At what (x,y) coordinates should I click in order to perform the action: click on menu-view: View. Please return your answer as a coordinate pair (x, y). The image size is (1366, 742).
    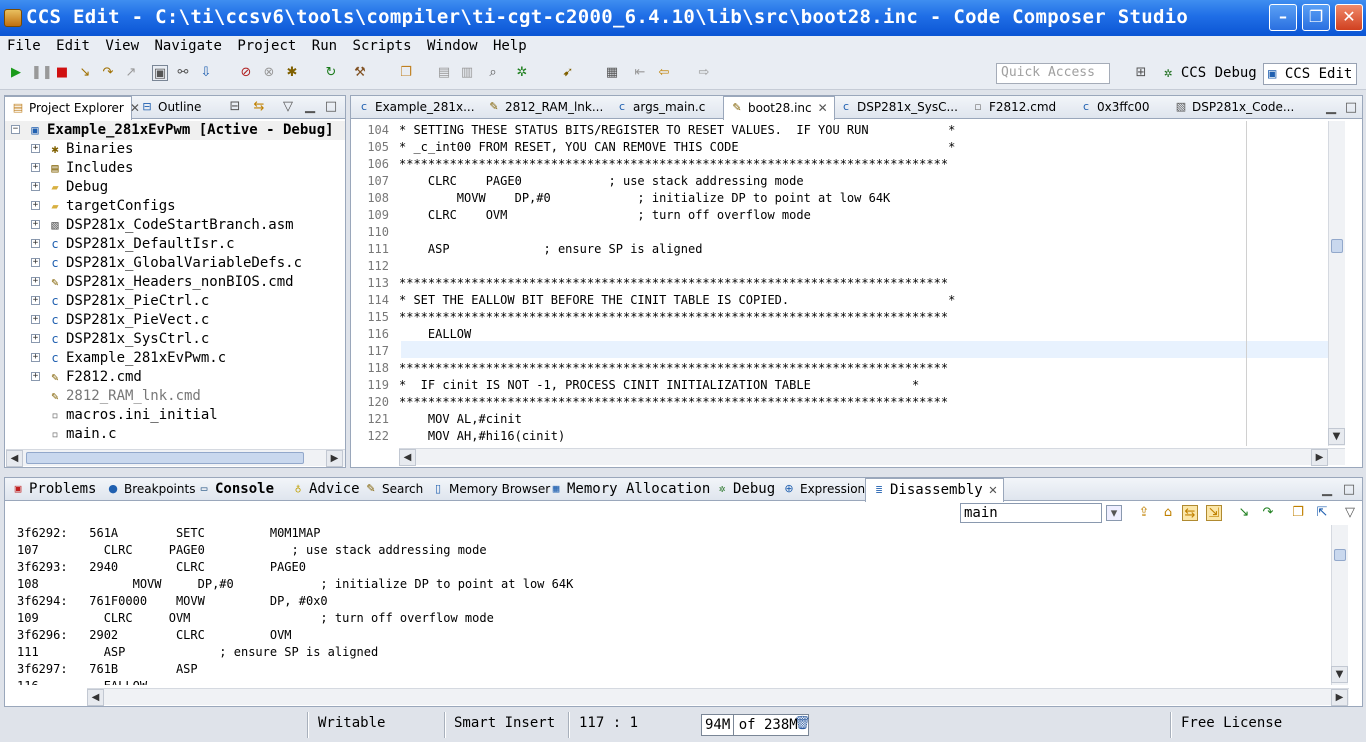
    Looking at the image, I should click on (118, 45).